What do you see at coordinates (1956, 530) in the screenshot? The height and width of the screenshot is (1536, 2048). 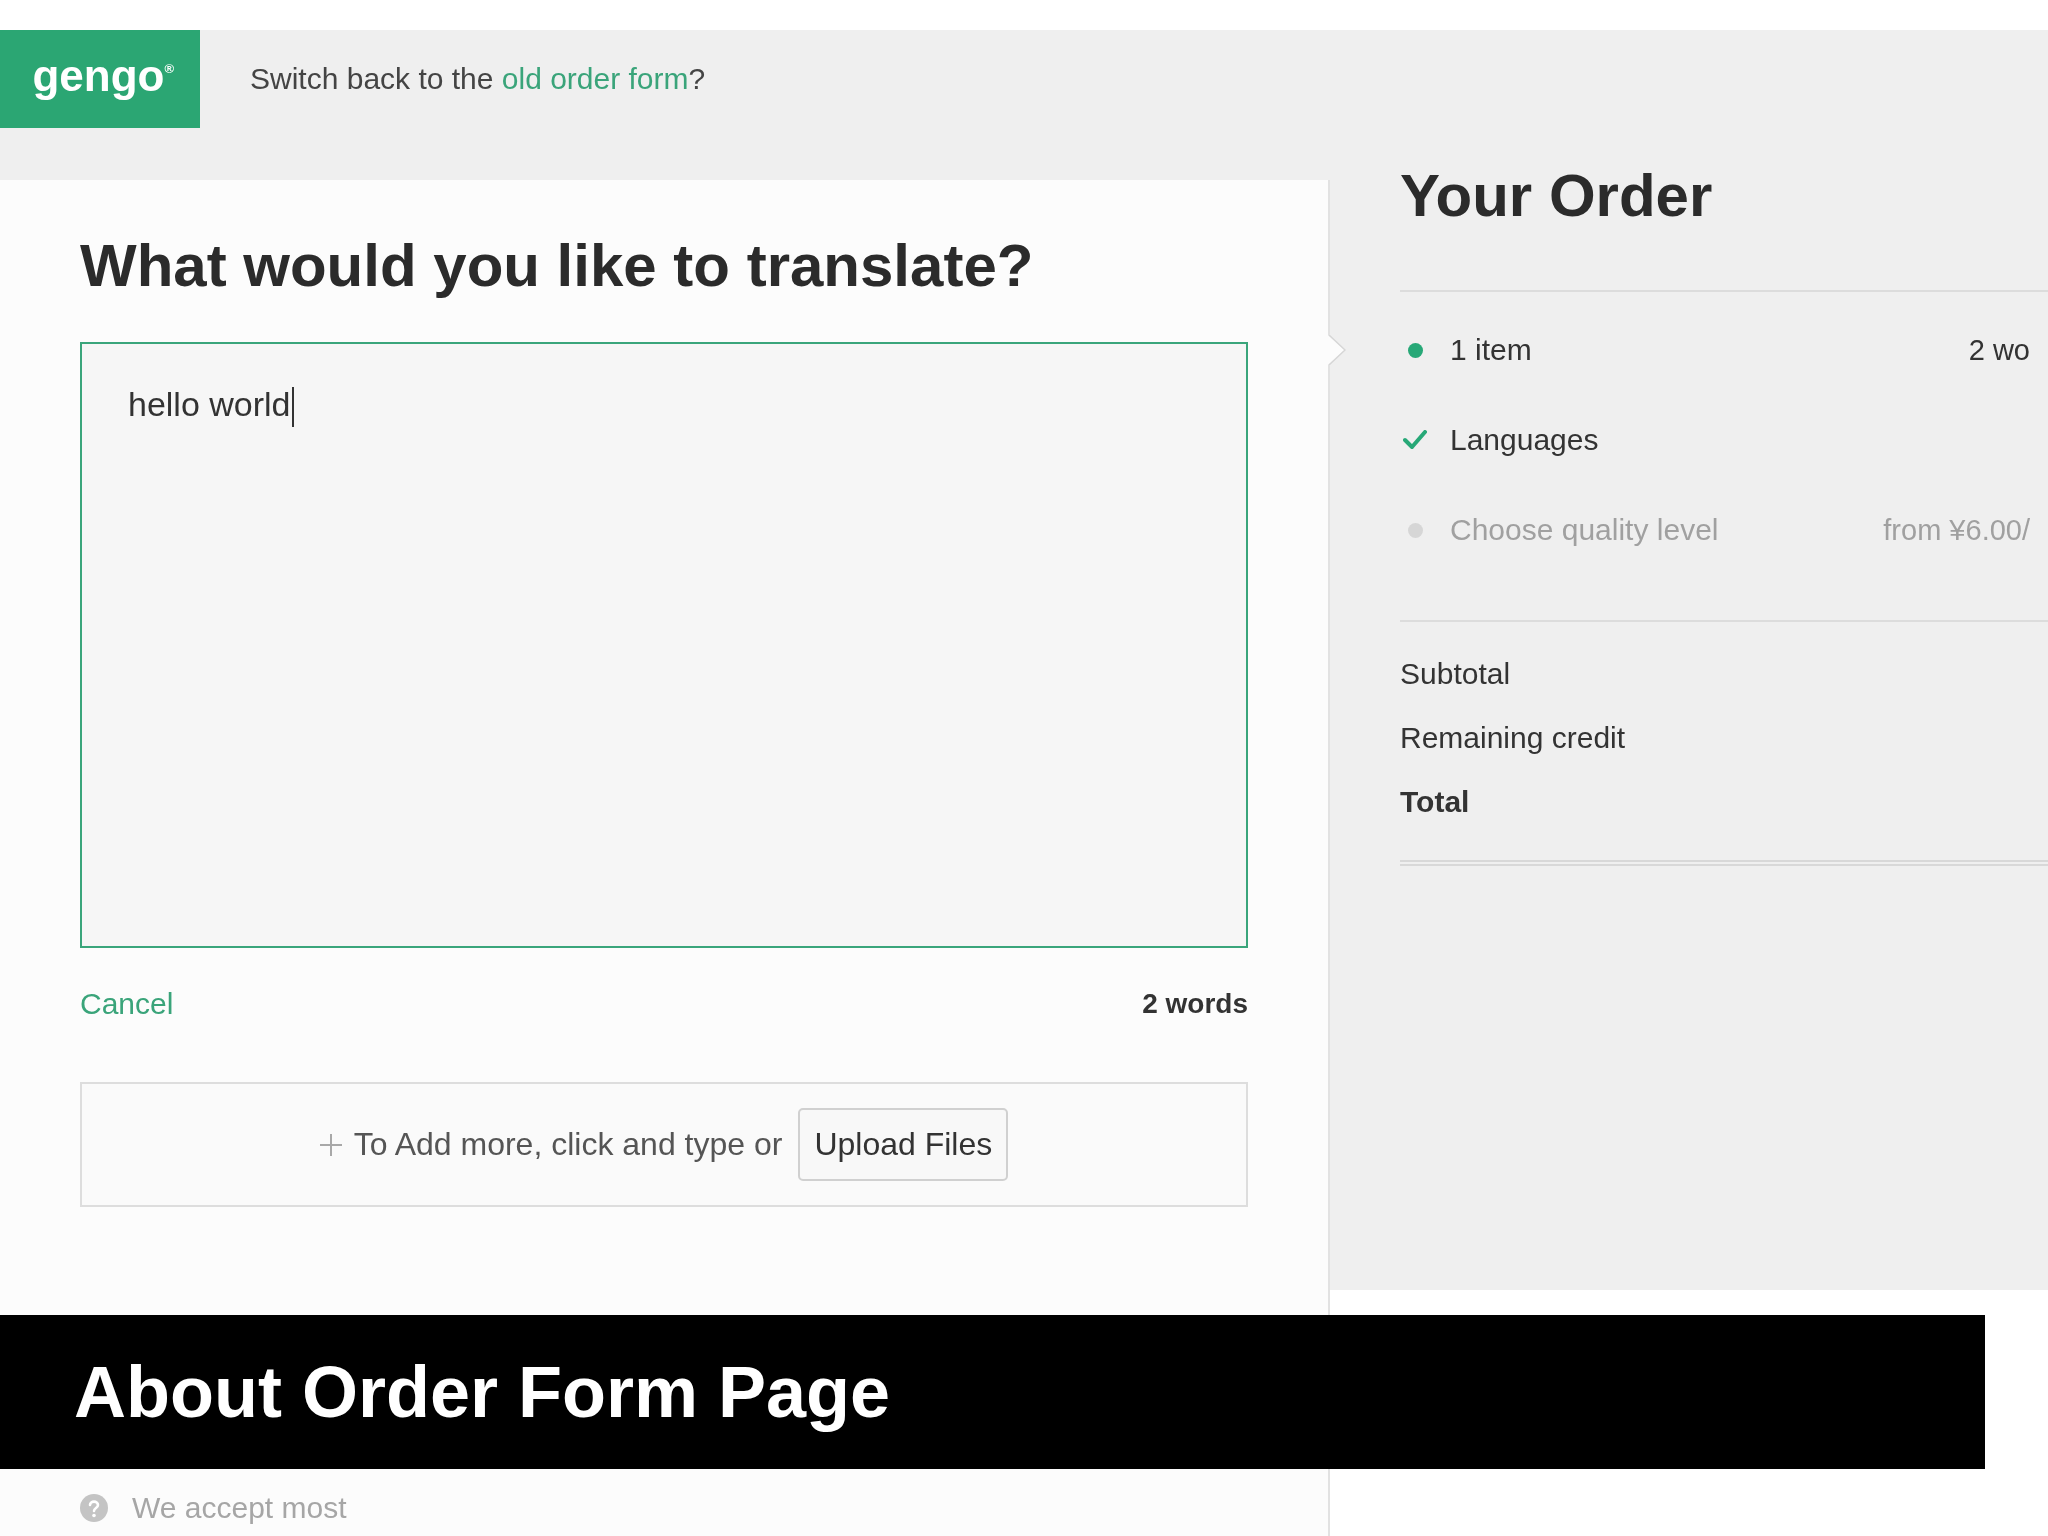 I see `step-value: from ¥6.00/` at bounding box center [1956, 530].